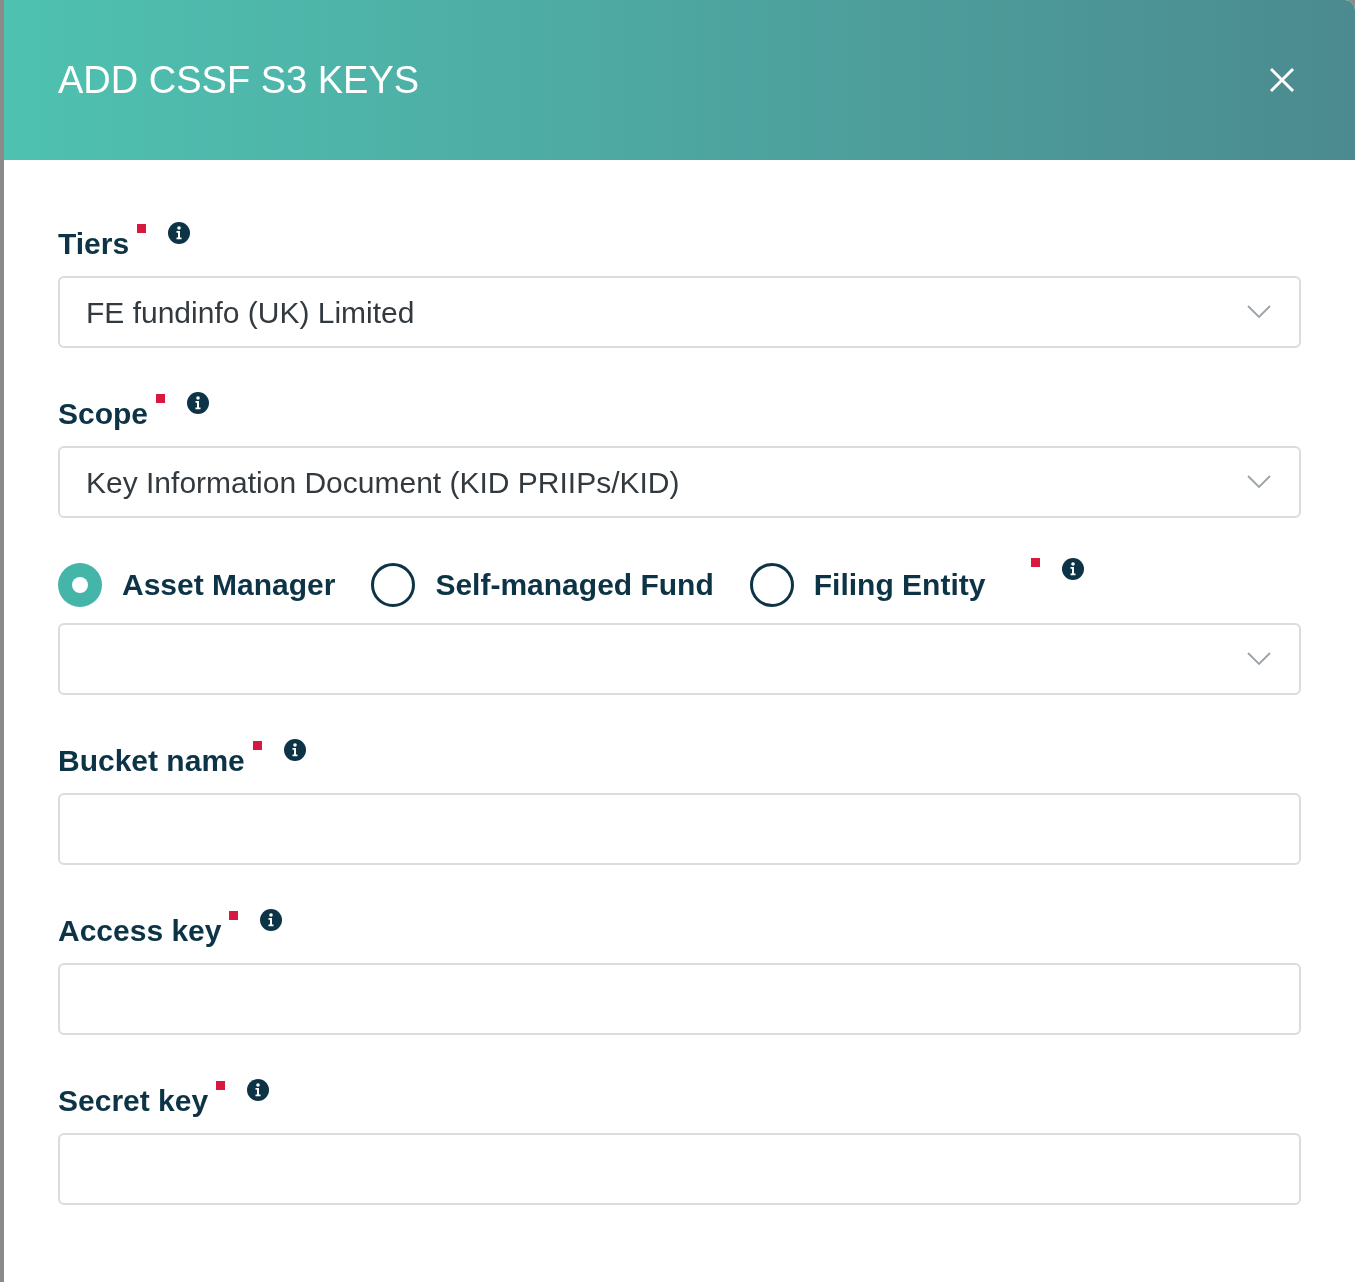 The width and height of the screenshot is (1355, 1282). What do you see at coordinates (94, 244) in the screenshot?
I see `field-label: Tiers` at bounding box center [94, 244].